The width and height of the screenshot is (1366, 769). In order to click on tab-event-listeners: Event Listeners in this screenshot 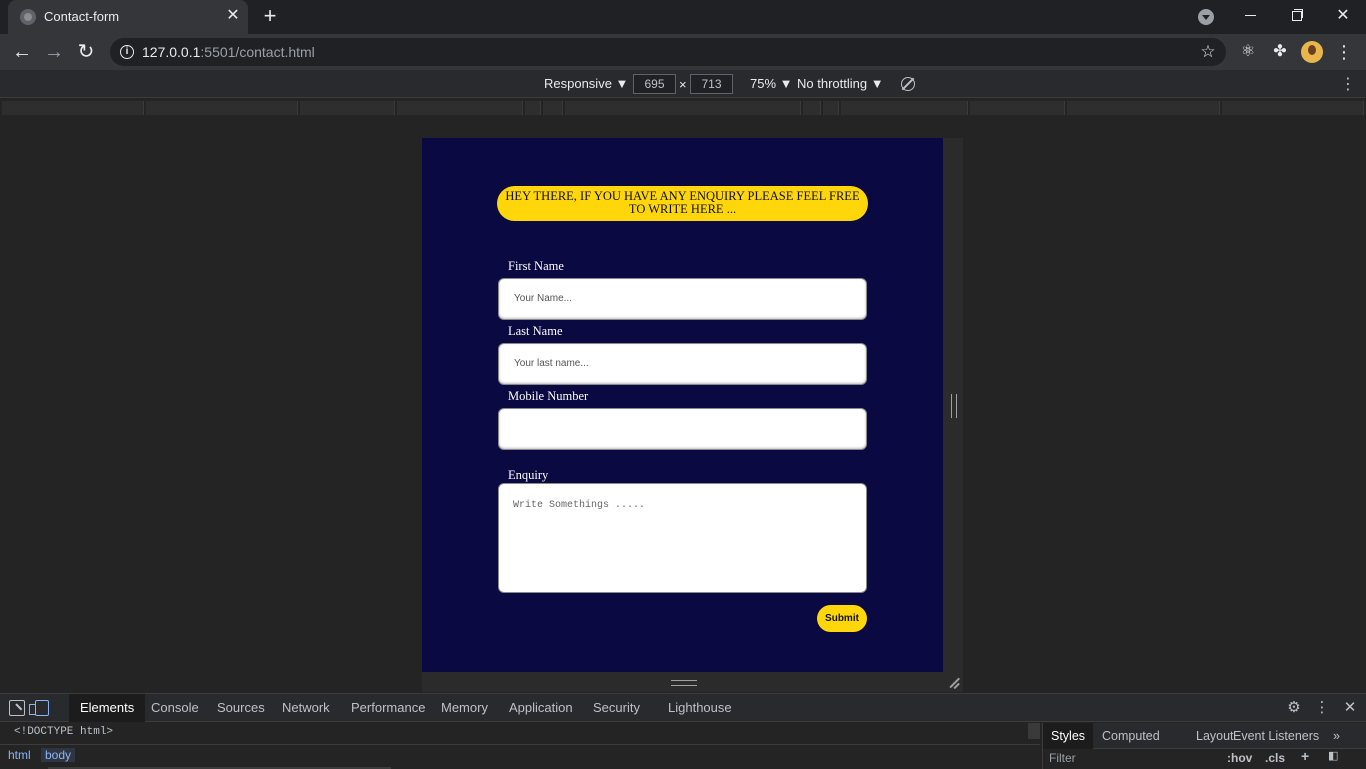, I will do `click(1276, 736)`.